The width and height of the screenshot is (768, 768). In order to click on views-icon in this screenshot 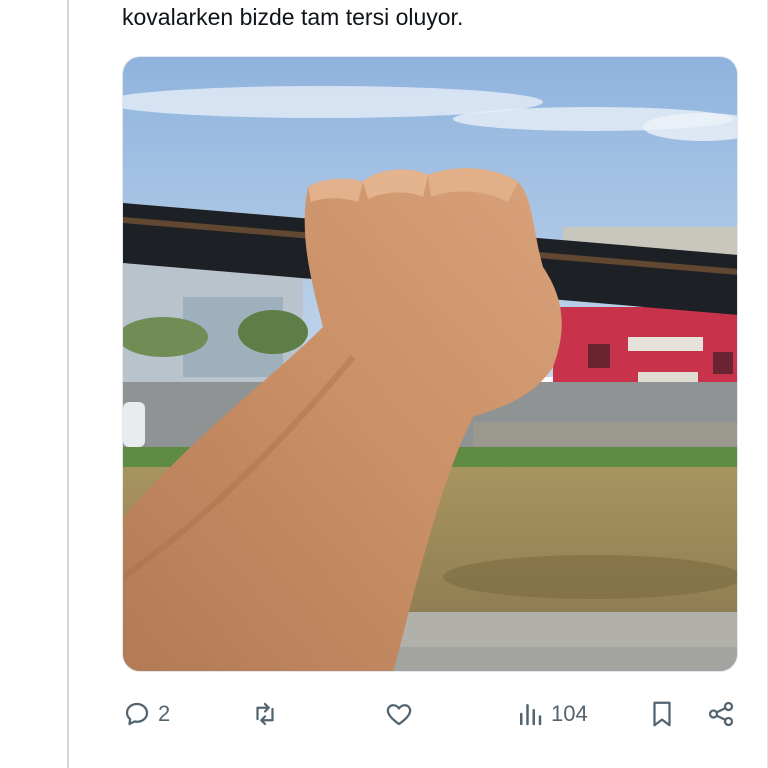, I will do `click(531, 715)`.